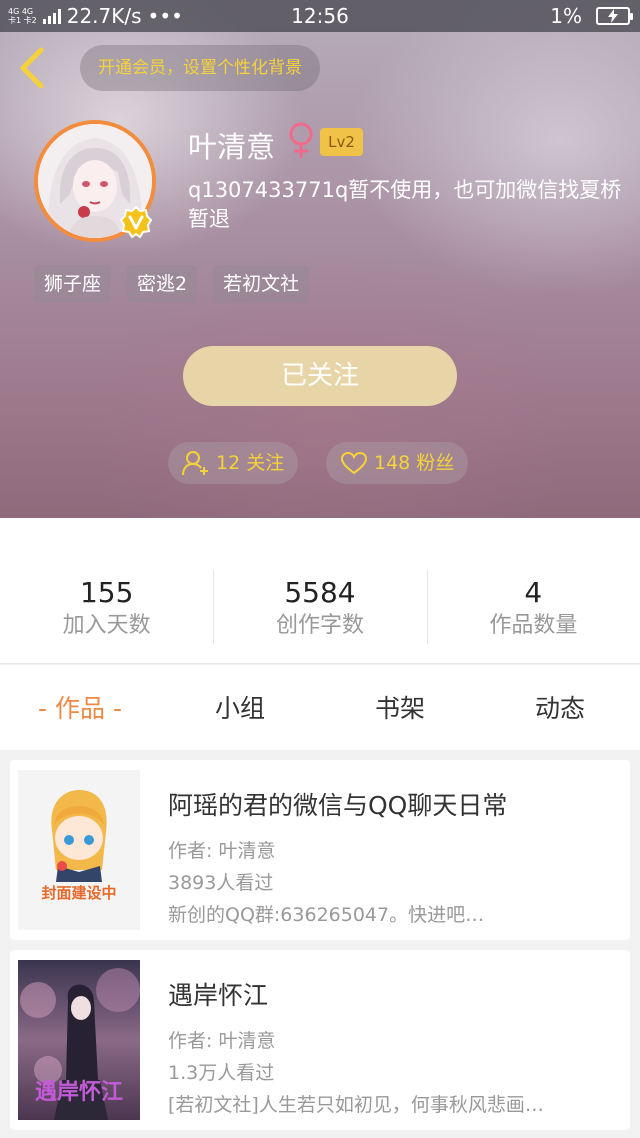  I want to click on book-cover: 遇岸怀江, so click(79, 1040).